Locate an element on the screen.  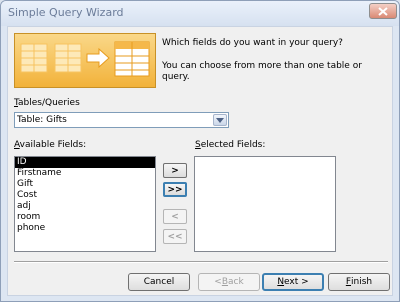
selected-fields-label: Selected Fields: is located at coordinates (230, 145).